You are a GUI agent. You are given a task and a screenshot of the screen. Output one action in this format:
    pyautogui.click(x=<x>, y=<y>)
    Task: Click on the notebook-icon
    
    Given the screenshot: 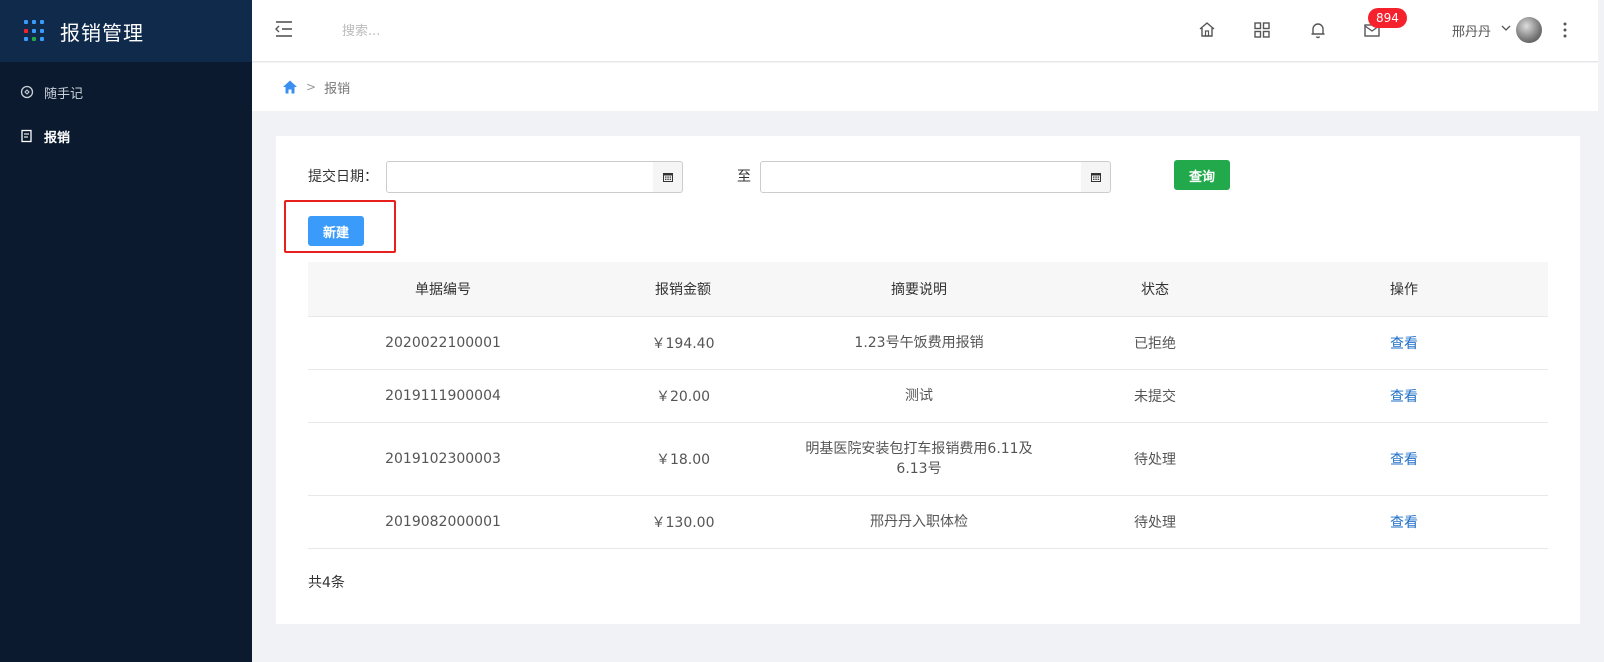 What is the action you would take?
    pyautogui.click(x=27, y=92)
    